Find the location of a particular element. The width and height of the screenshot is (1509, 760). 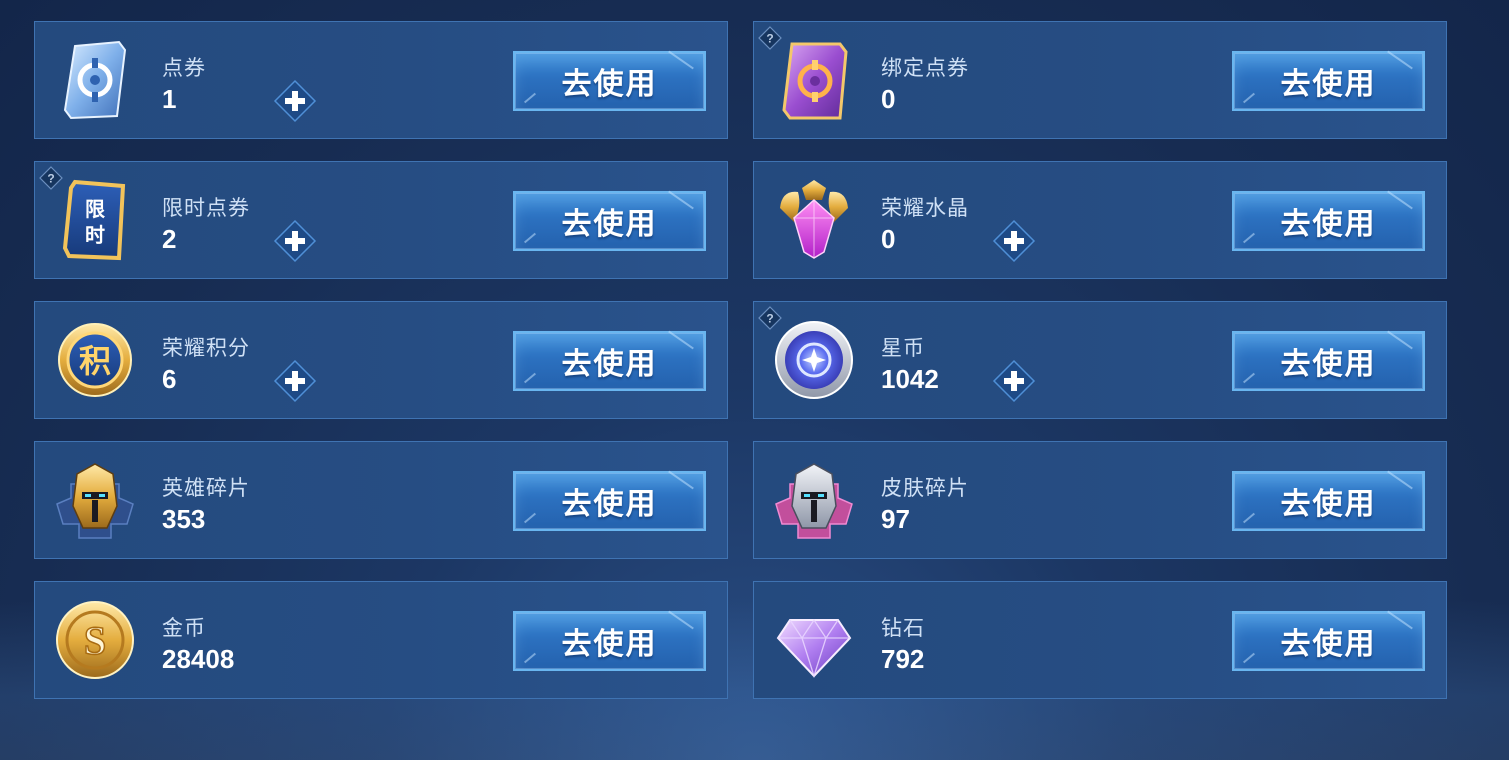

currency-card-glory-points: 积 荣耀积分 6 去使用 is located at coordinates (381, 360).